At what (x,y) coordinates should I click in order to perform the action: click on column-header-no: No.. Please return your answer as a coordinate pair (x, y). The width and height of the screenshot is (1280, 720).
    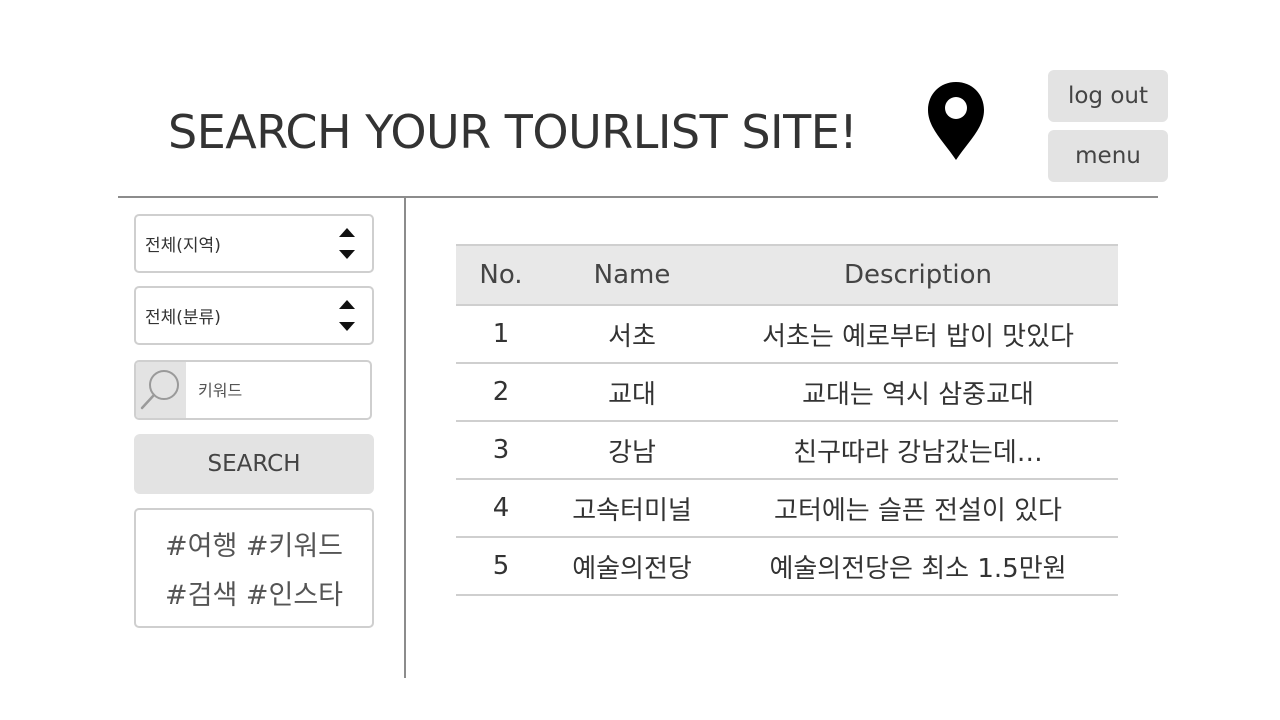
    Looking at the image, I should click on (501, 275).